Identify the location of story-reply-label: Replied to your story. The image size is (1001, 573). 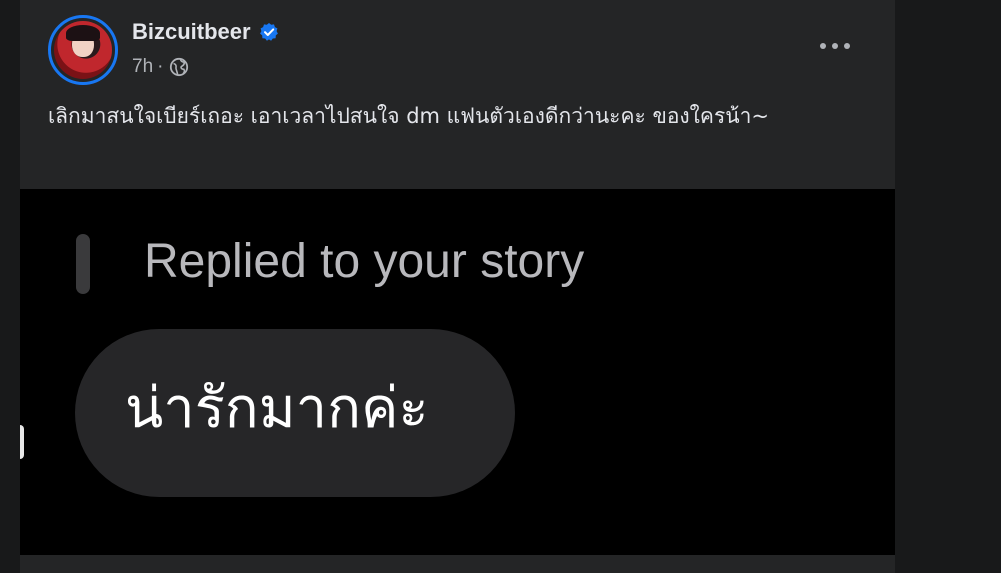
(364, 261).